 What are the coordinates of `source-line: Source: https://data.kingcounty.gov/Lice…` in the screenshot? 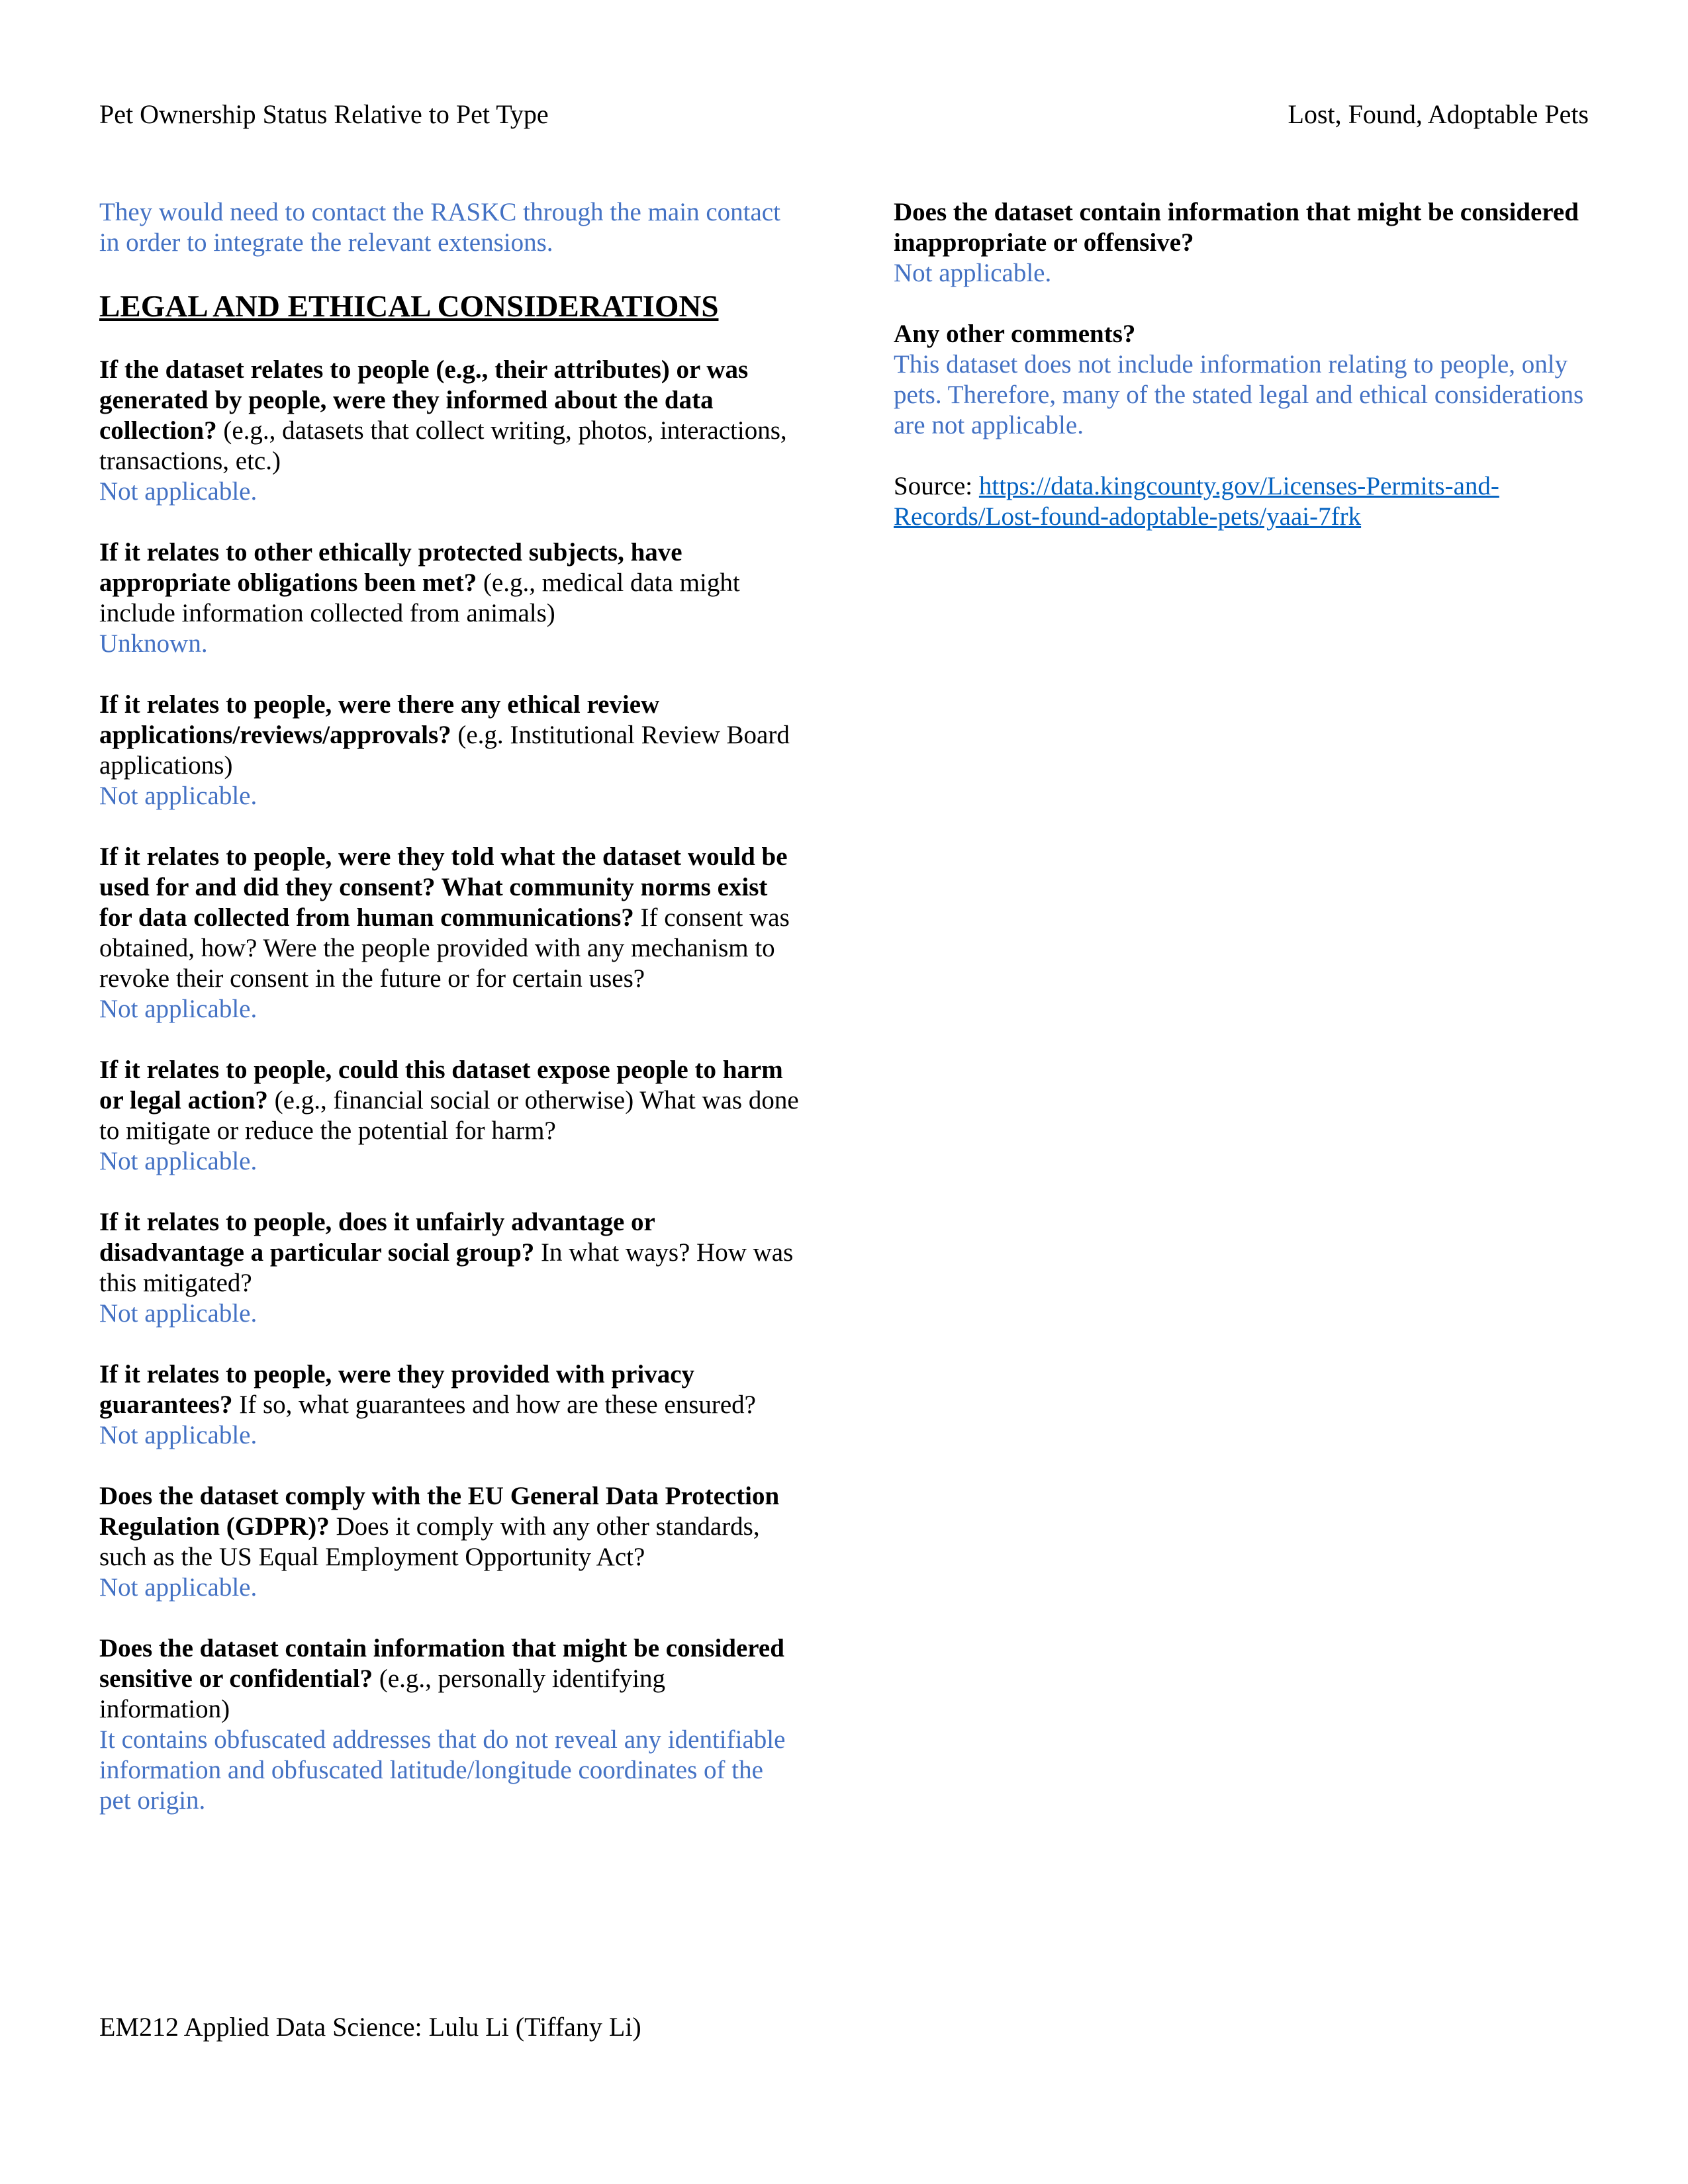 It's located at (1244, 501).